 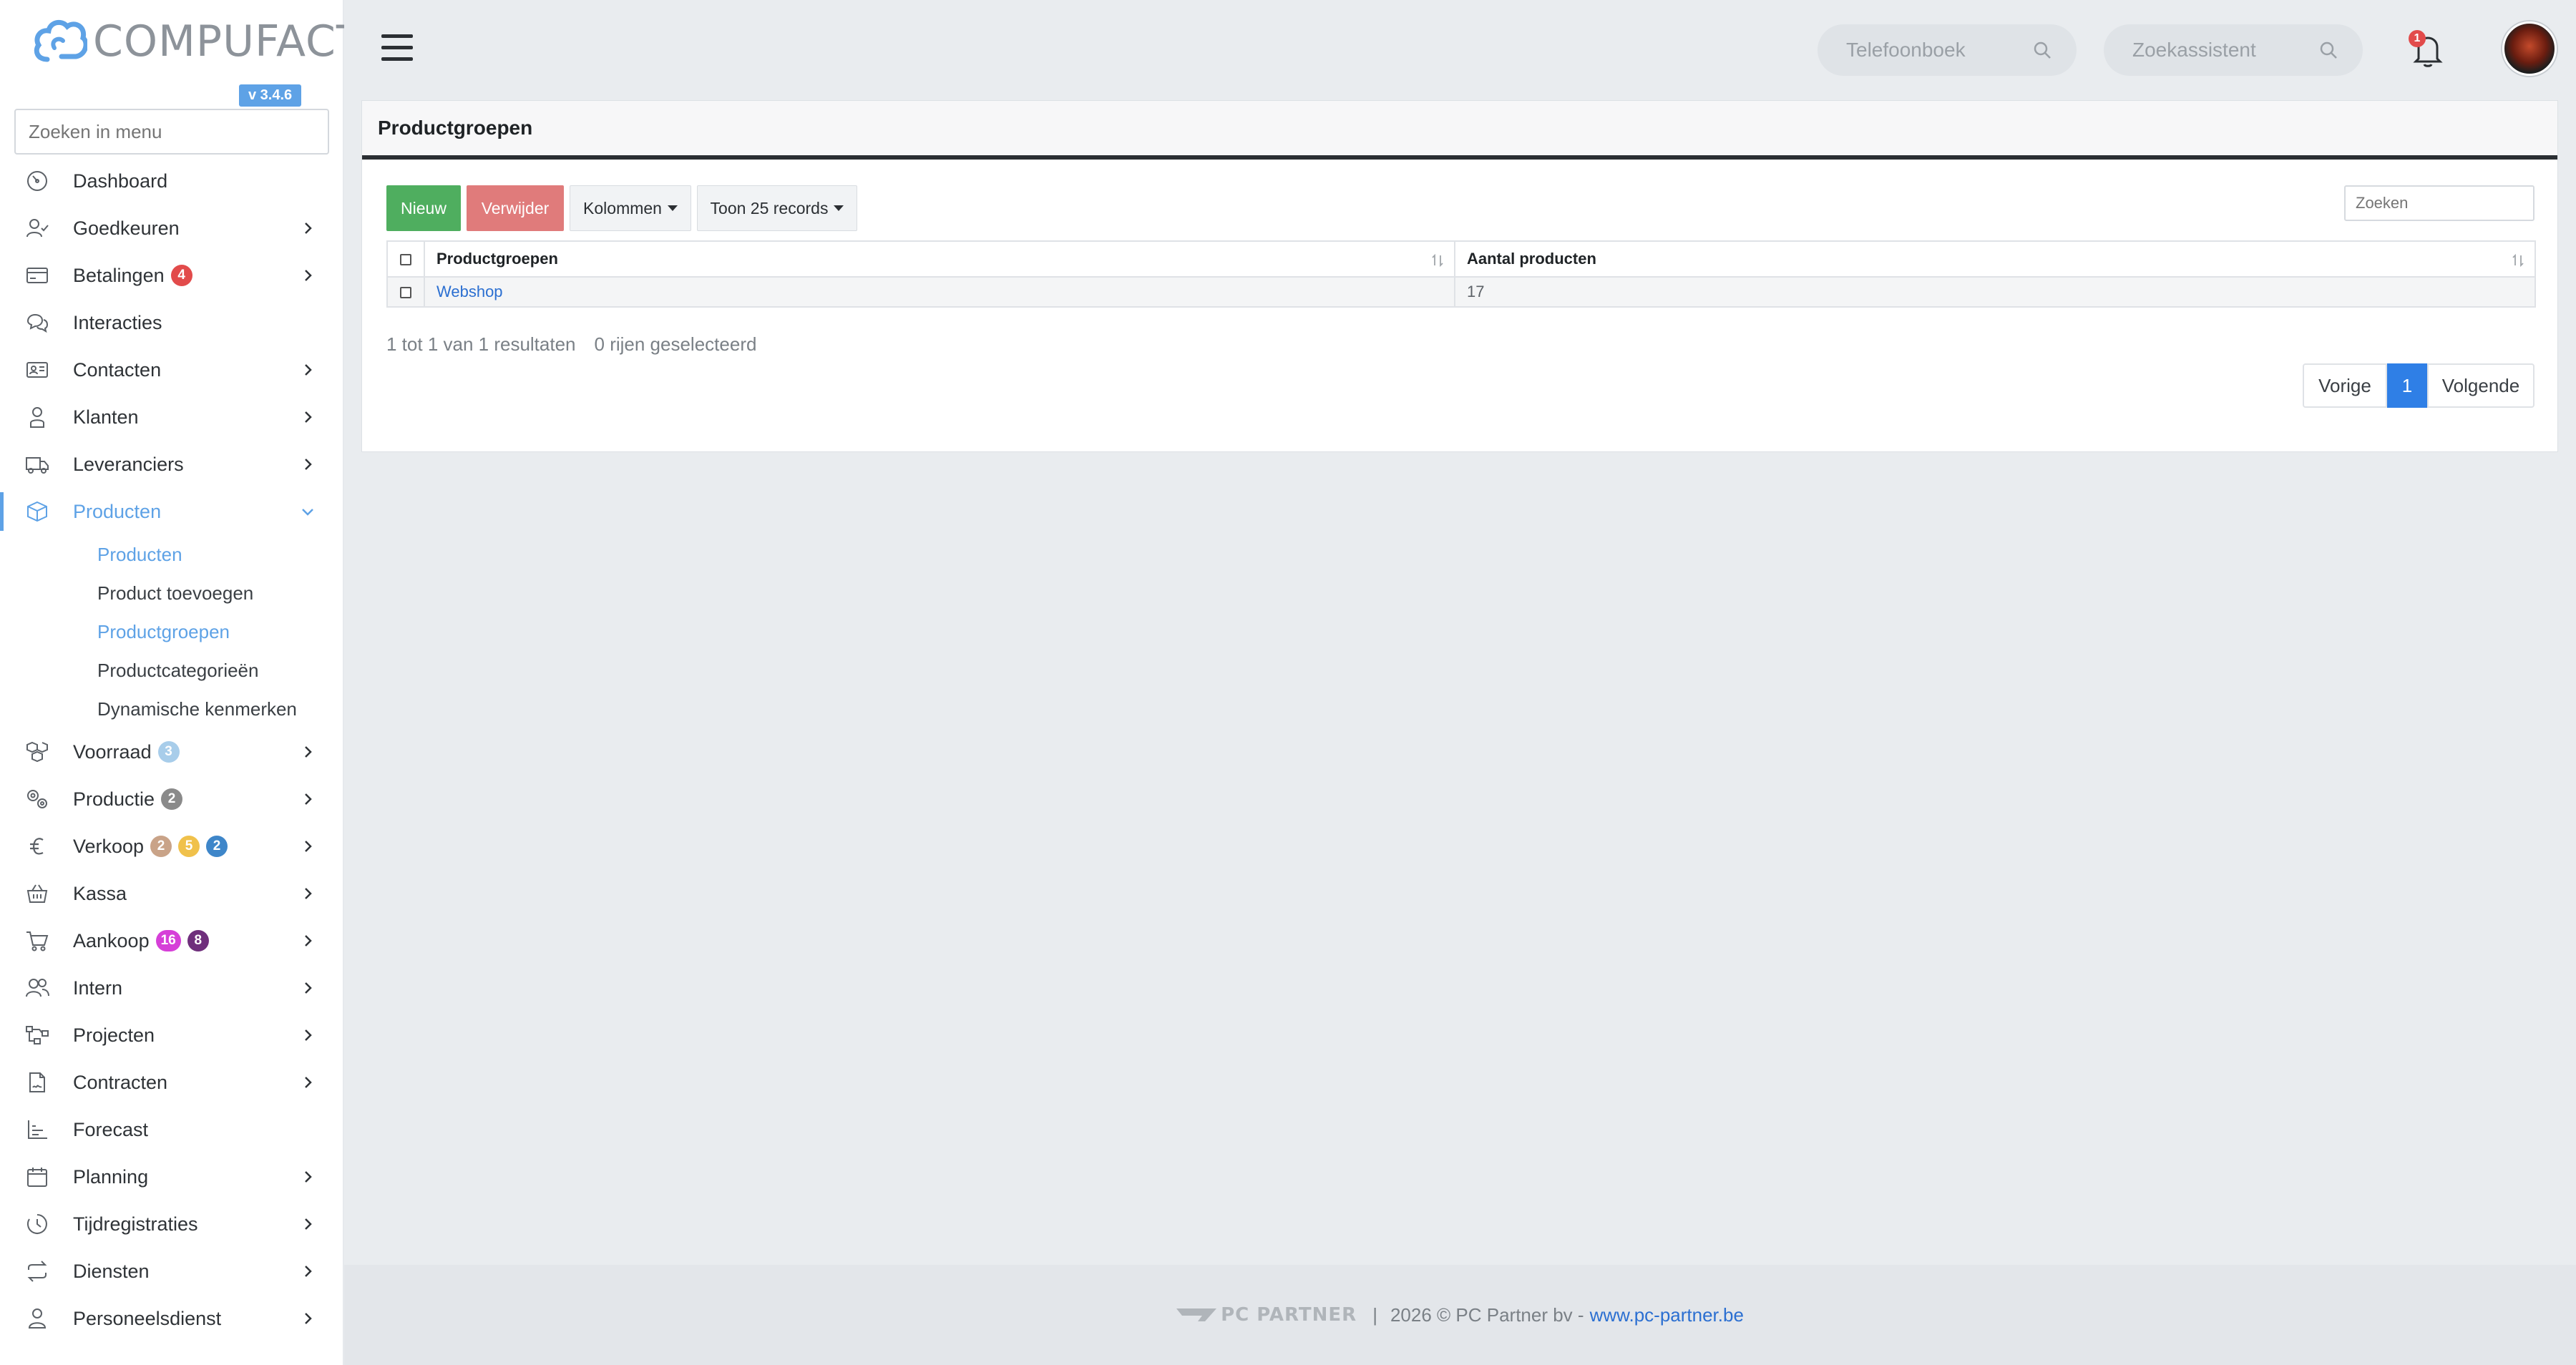 I want to click on sidebar-item-label: Personeelsdienst, so click(x=147, y=1318).